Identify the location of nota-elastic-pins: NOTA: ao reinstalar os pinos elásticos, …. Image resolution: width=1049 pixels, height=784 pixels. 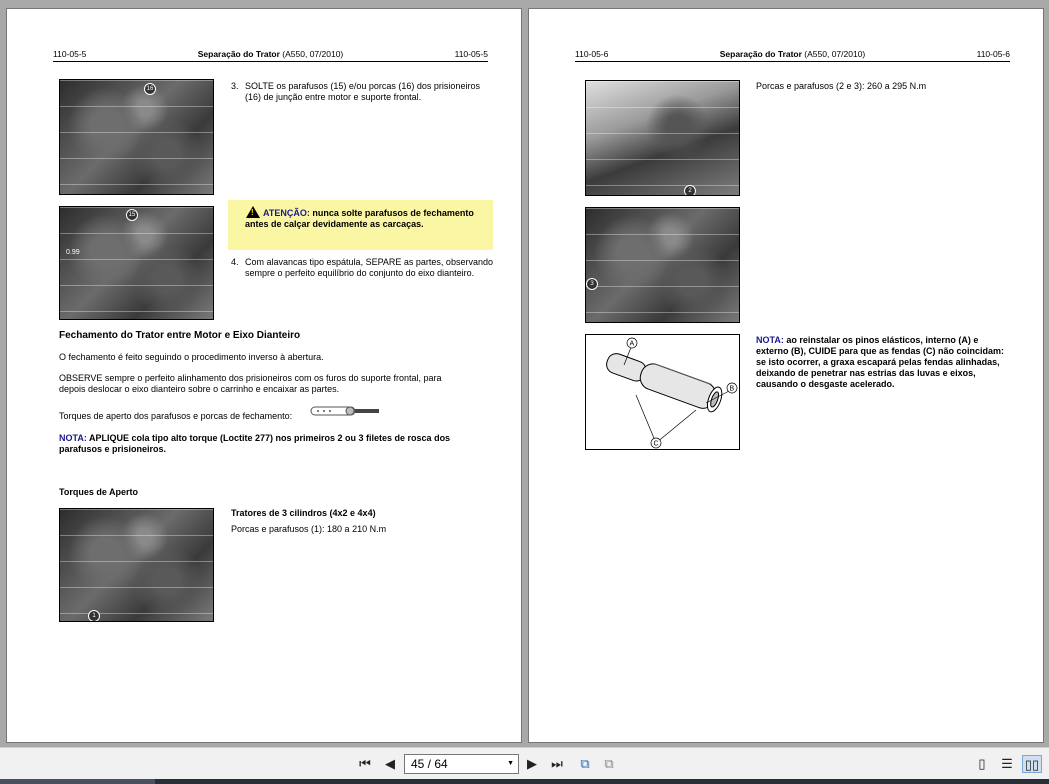
(880, 362).